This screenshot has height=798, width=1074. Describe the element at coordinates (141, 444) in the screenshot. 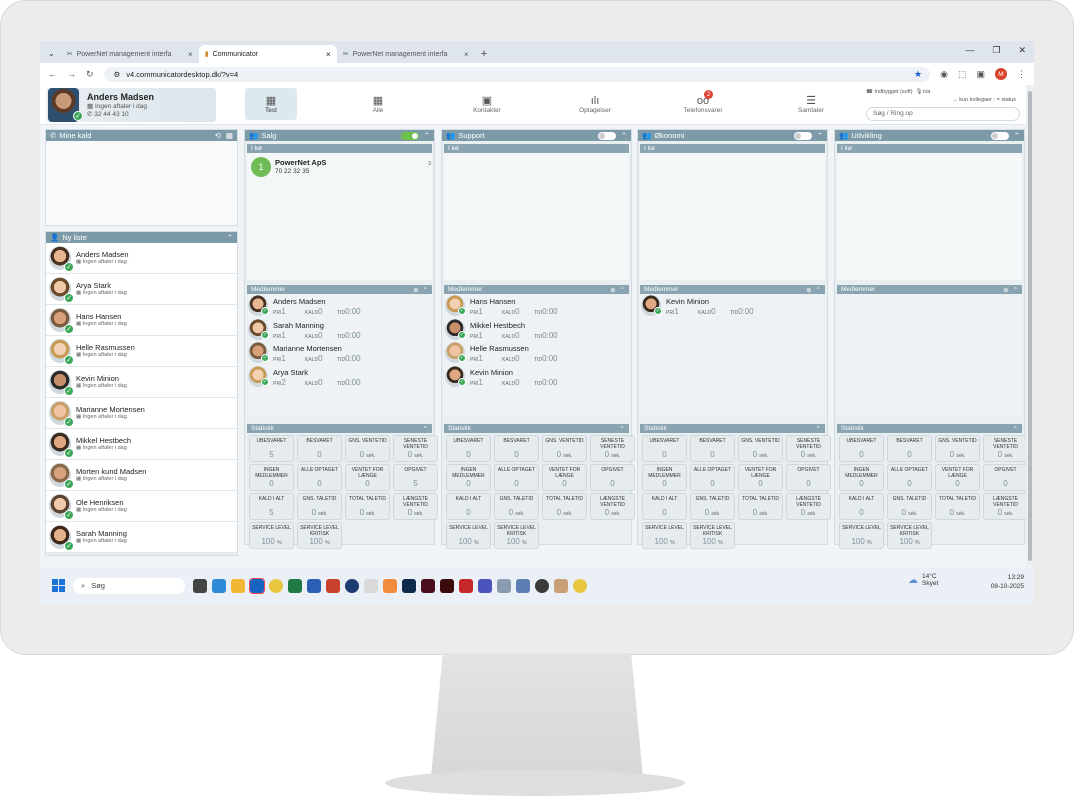

I see `list-item: ✓ Mikkel Hestbech ▦ Ingen aftaler i dag` at that location.